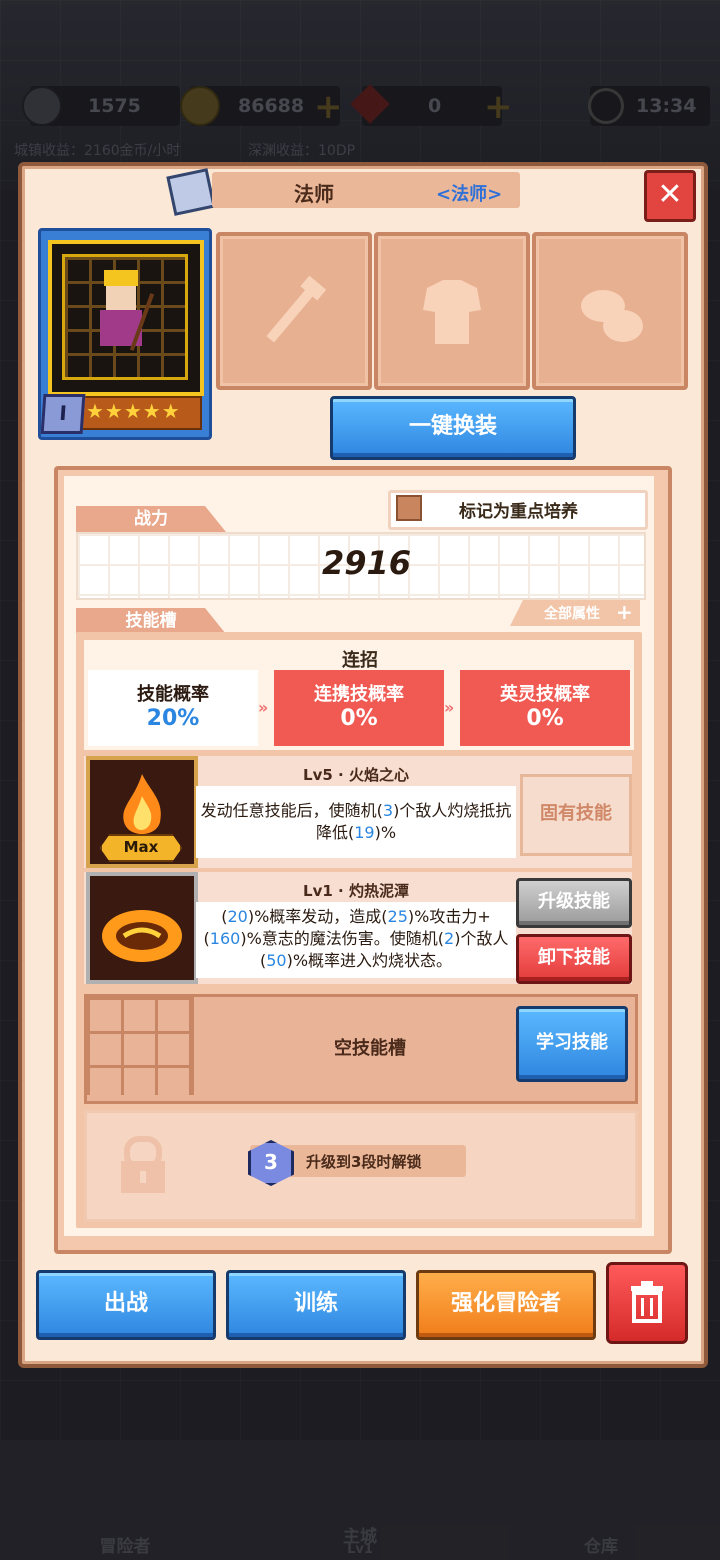  Describe the element at coordinates (356, 822) in the screenshot. I see `skill-1-desc: 发动任意技能后，使随机(3)个敌人灼烧抵抗降低(19)%` at that location.